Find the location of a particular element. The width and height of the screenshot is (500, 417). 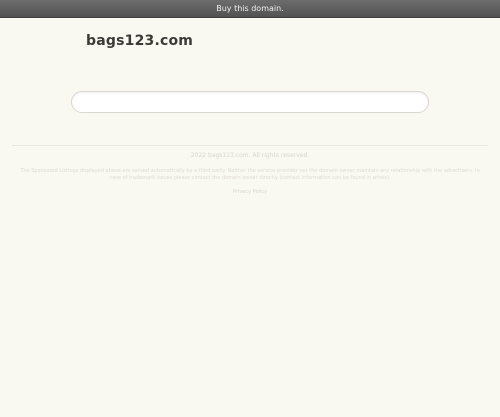

privacy-policy-area: Privacy Policy is located at coordinates (250, 192).